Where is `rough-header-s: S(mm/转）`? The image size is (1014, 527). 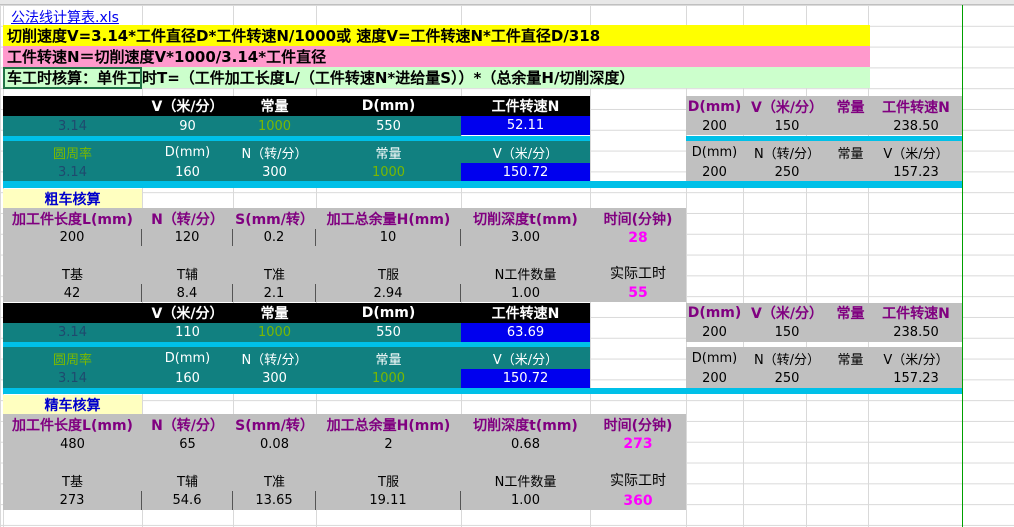 rough-header-s: S(mm/转） is located at coordinates (274, 218).